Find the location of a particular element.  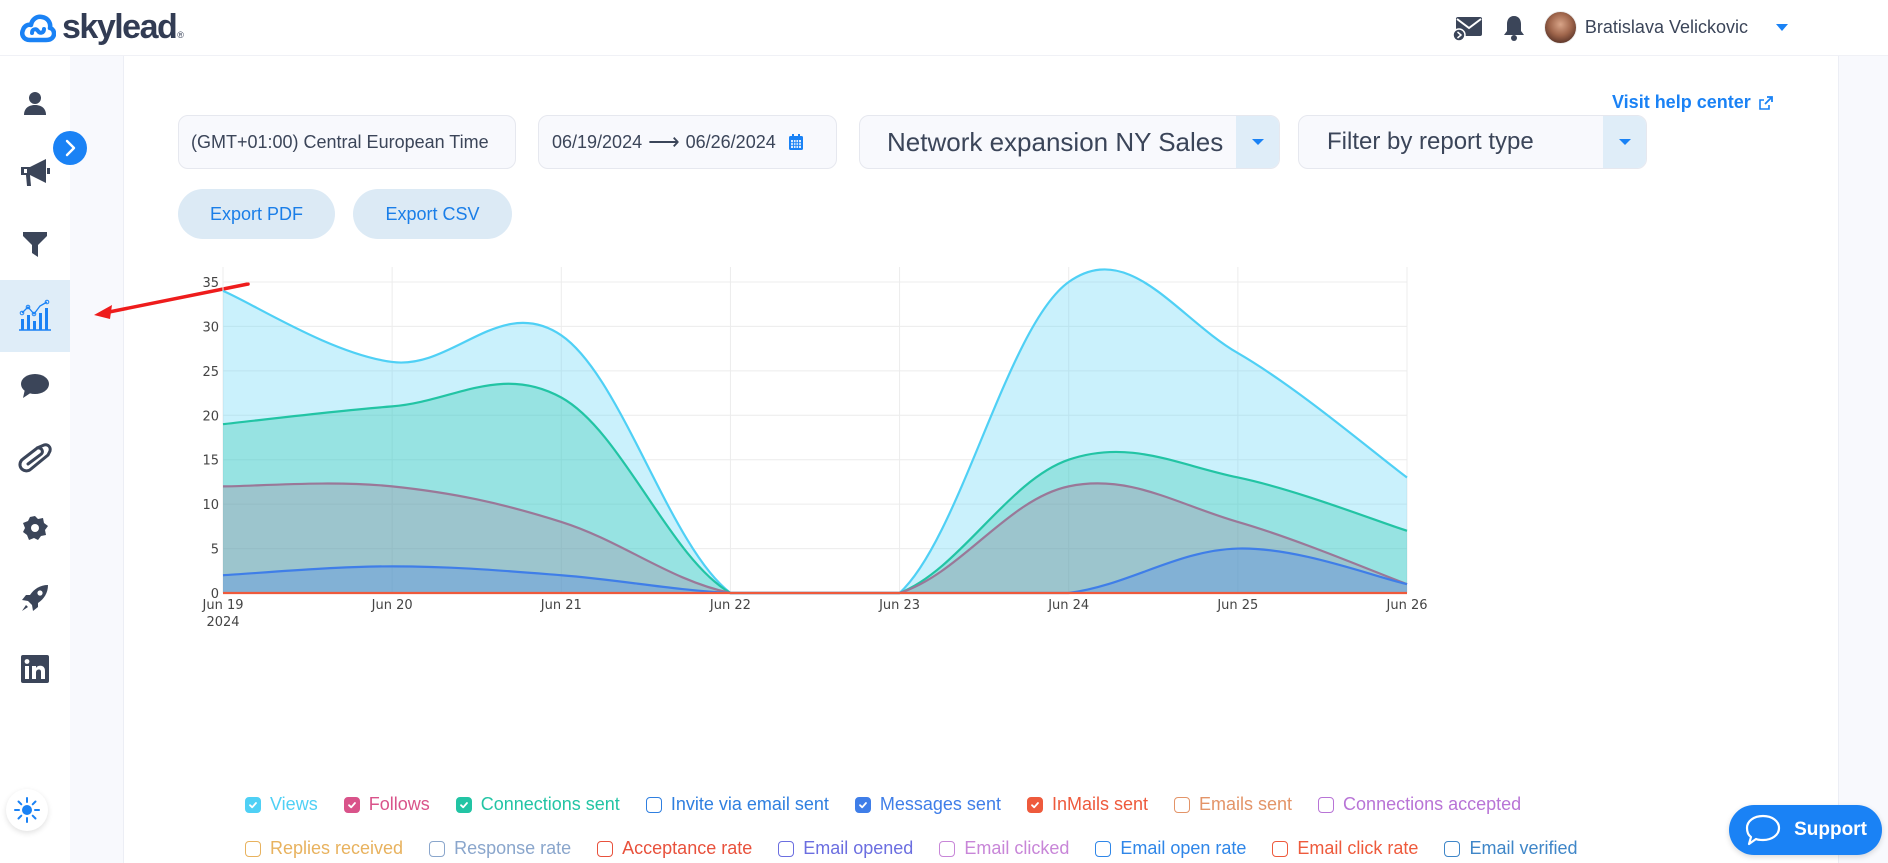

campaign-select-toggle is located at coordinates (1257, 142).